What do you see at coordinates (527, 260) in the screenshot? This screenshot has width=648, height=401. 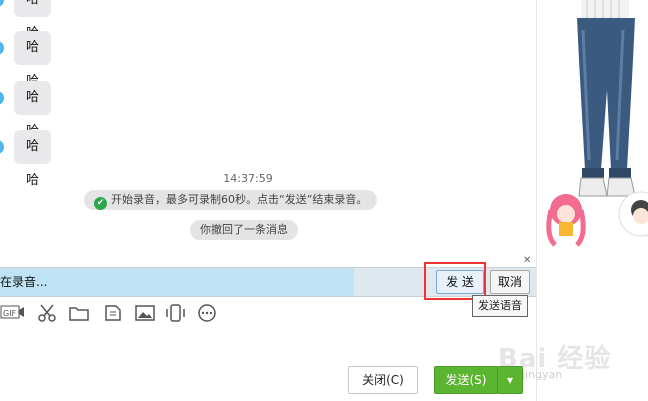 I see `close-icon: ✕` at bounding box center [527, 260].